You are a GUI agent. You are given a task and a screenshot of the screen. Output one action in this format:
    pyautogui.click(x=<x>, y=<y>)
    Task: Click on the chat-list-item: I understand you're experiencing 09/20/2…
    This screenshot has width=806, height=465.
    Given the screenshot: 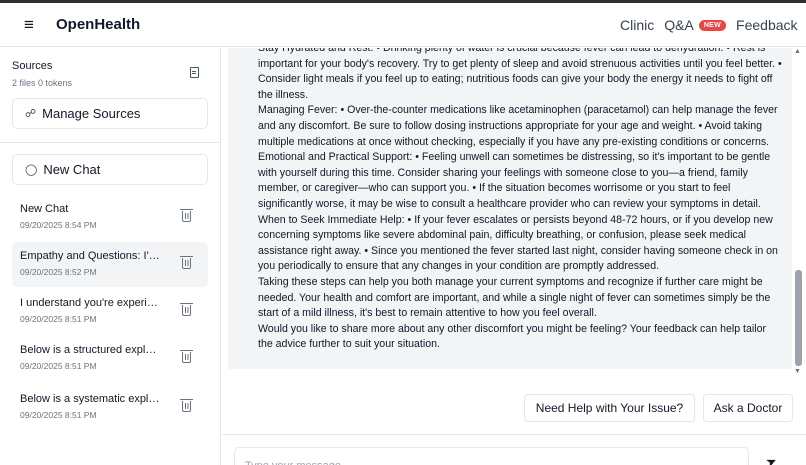 What is the action you would take?
    pyautogui.click(x=110, y=311)
    